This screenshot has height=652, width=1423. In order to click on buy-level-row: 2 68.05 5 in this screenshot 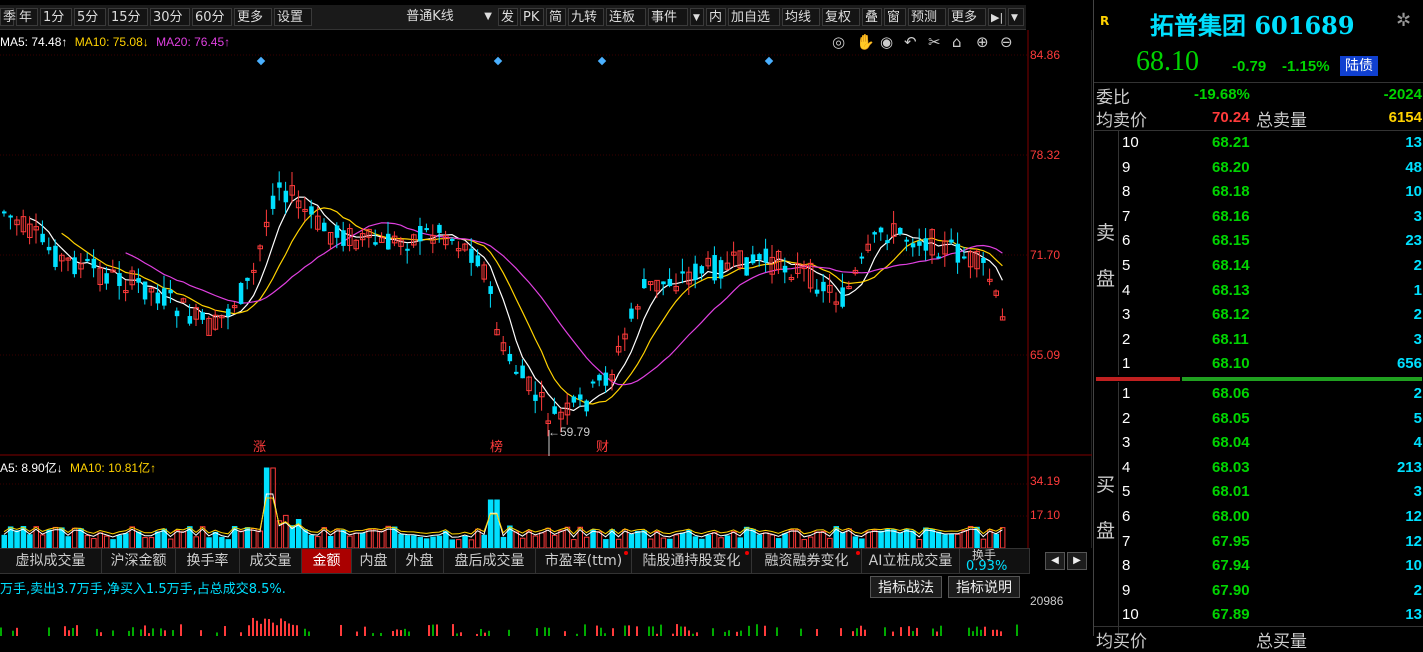, I will do `click(1258, 419)`.